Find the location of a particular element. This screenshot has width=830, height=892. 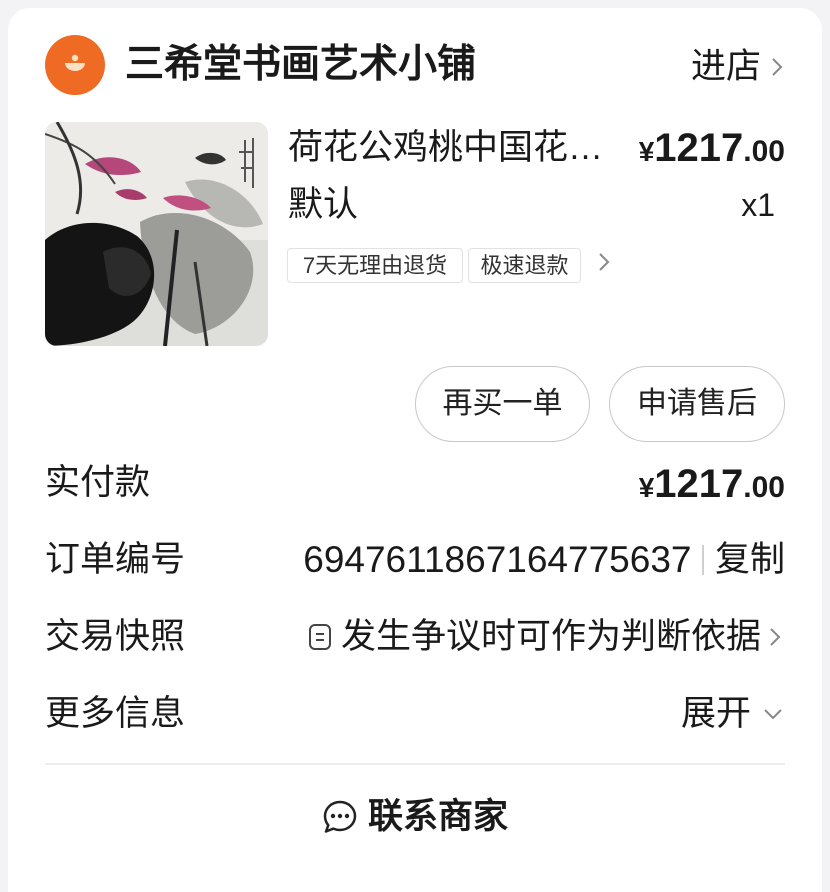

ink-painting-thumbnail is located at coordinates (156, 234).